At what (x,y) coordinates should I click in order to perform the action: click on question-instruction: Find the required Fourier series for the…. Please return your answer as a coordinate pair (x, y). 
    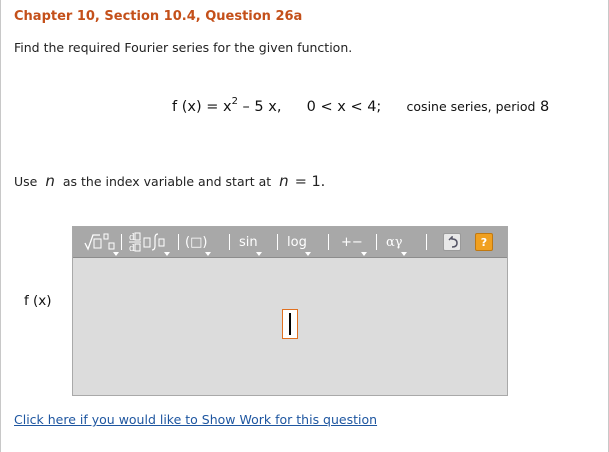
    Looking at the image, I should click on (183, 47).